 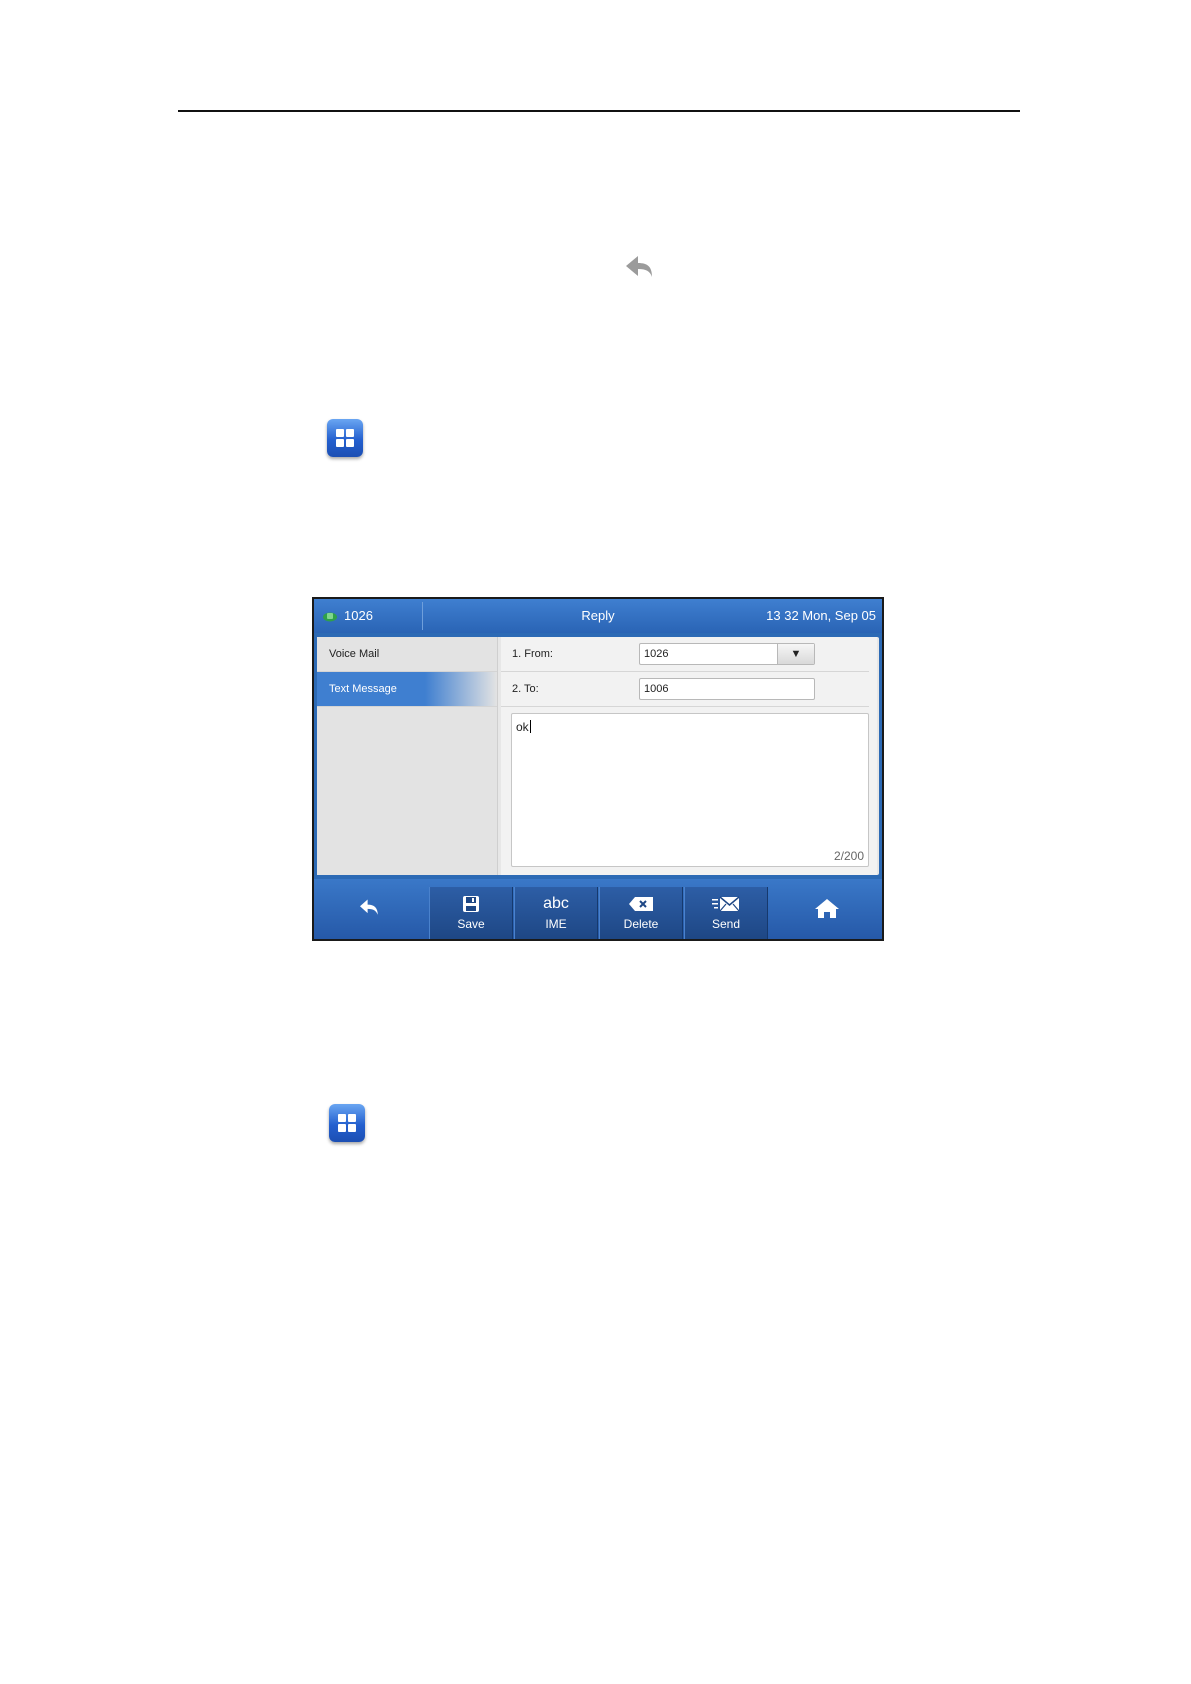 What do you see at coordinates (795, 654) in the screenshot?
I see `dropdown-arrow-icon: ▼` at bounding box center [795, 654].